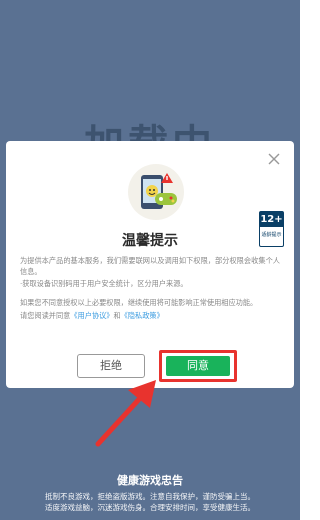 The width and height of the screenshot is (320, 520). What do you see at coordinates (156, 192) in the screenshot?
I see `phone-gamepad-illustration` at bounding box center [156, 192].